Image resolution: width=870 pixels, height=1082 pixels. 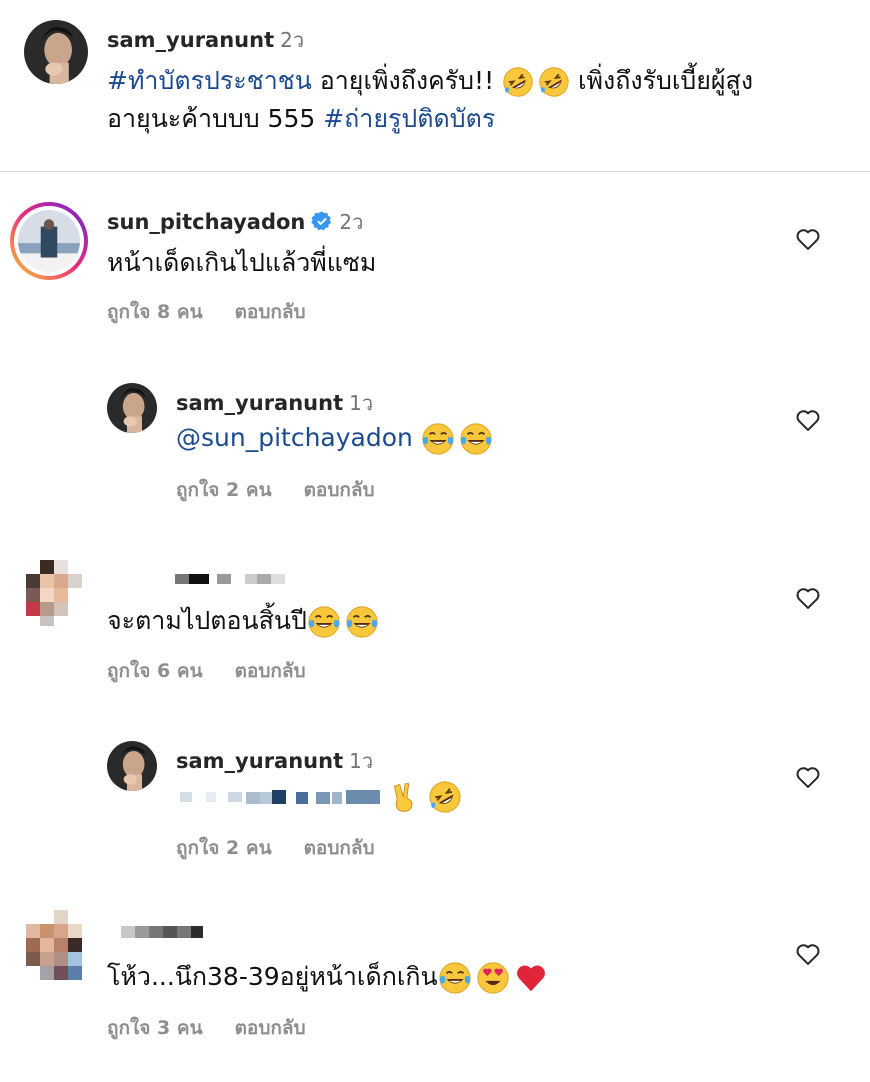 I want to click on comment-text: โห้ว...นึก38-39อยู่หน้าเด็กเกิน, so click(x=327, y=977).